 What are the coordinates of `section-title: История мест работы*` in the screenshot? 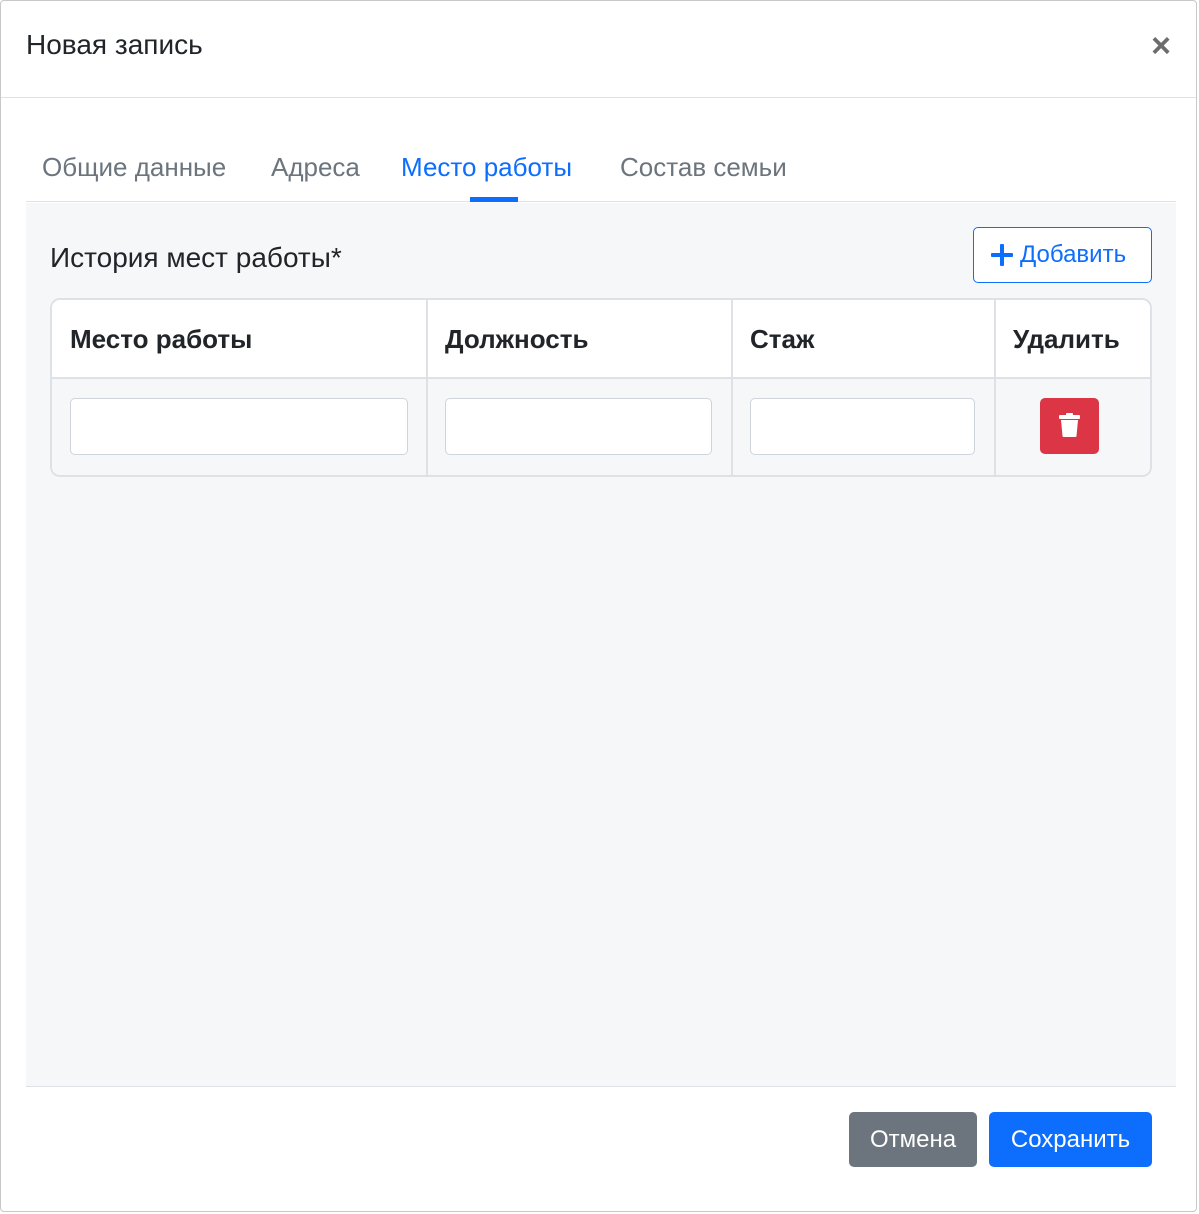 It's located at (196, 257).